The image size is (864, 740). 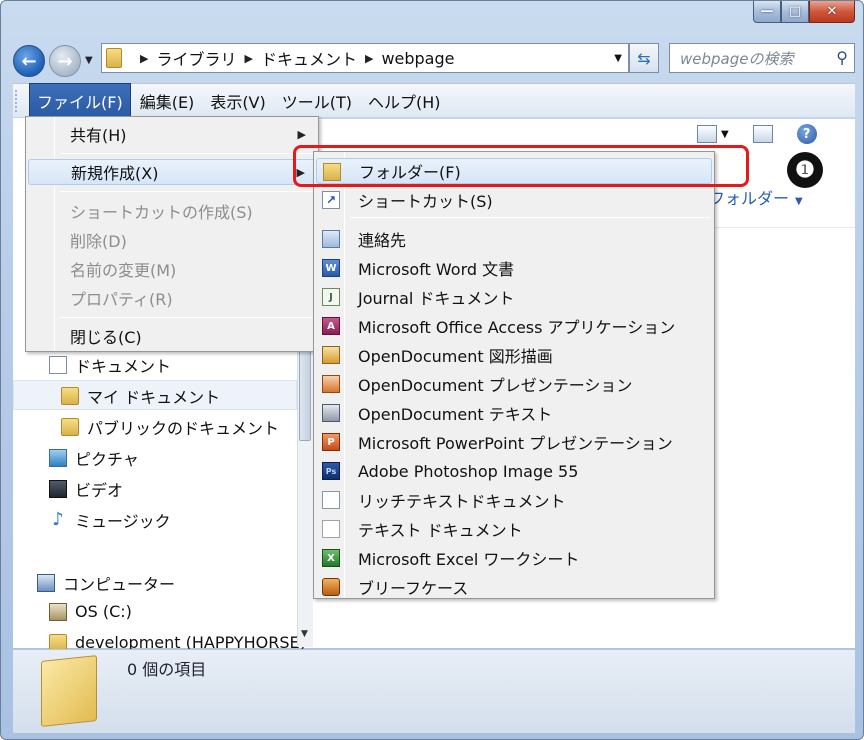 I want to click on back-button: ←, so click(x=29, y=61).